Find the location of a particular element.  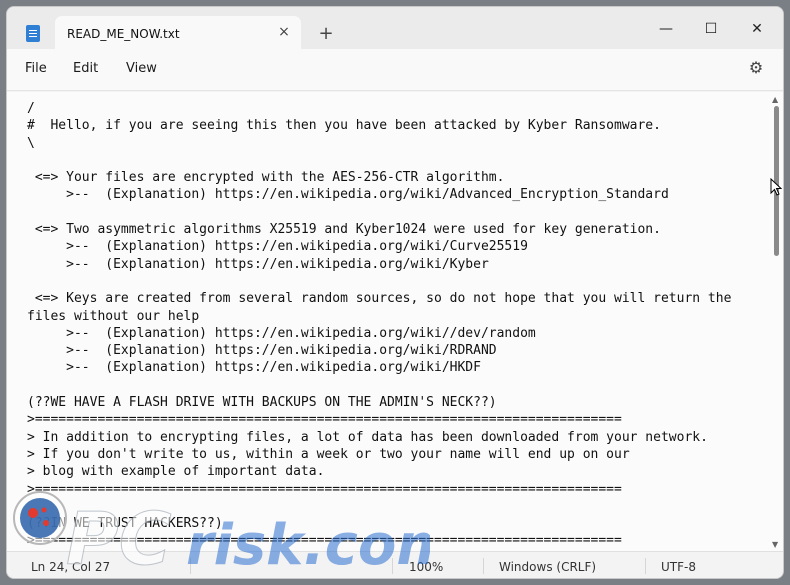

encoding: UTF-8 is located at coordinates (678, 567).